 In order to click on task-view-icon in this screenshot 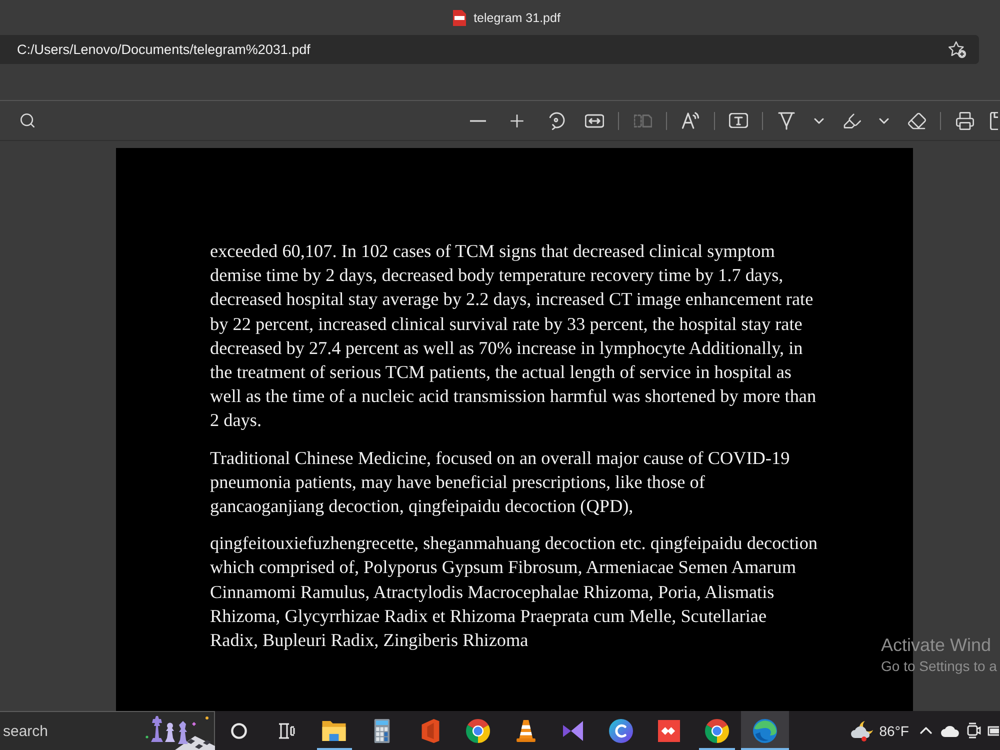, I will do `click(287, 730)`.